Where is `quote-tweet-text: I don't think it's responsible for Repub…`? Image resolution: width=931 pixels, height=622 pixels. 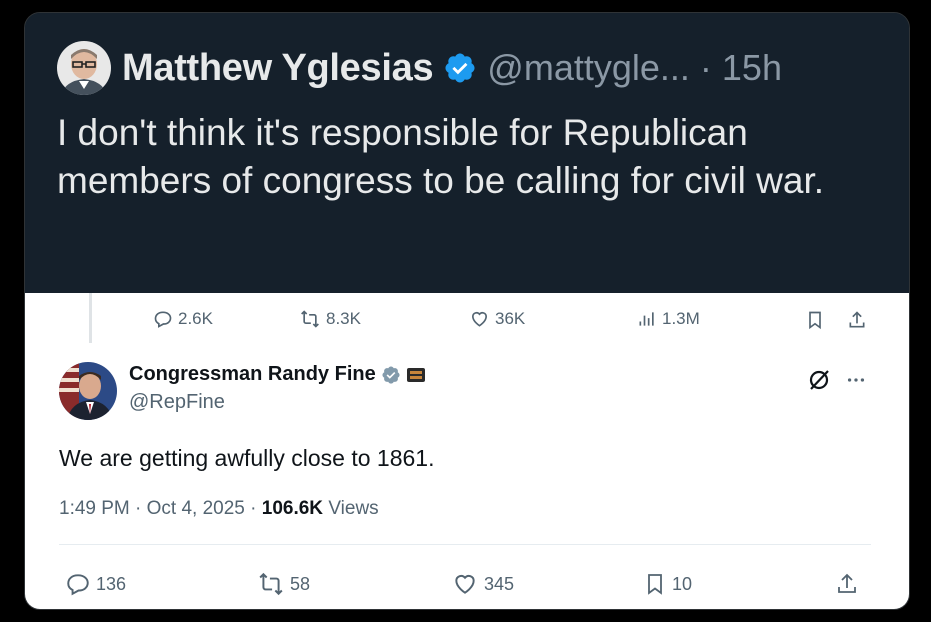
quote-tweet-text: I don't think it's responsible for Repub… is located at coordinates (441, 156).